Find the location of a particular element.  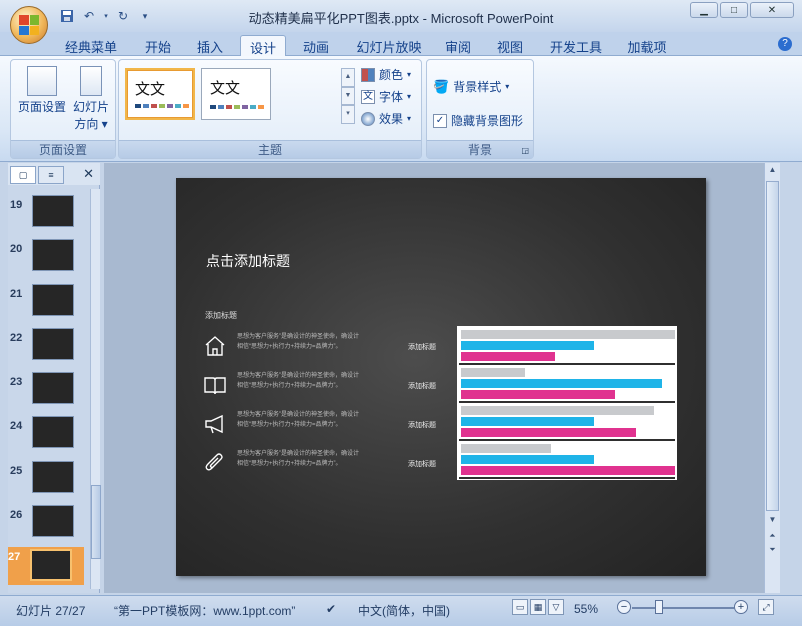

quick-access-toolbar: ↶ ▾ ↻ ▾ is located at coordinates (106, 16).